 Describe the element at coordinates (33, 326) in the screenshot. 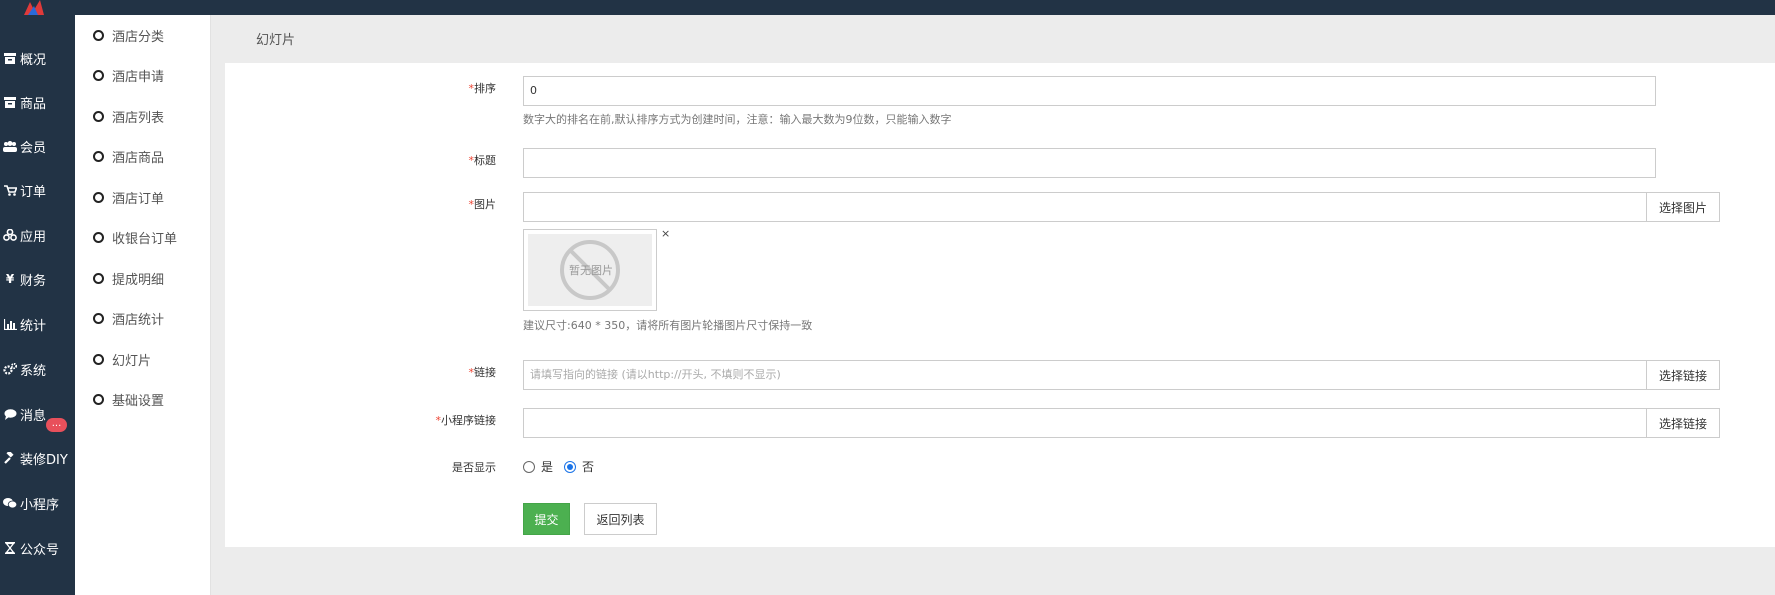

I see `sidebar-item-label: 统计` at that location.